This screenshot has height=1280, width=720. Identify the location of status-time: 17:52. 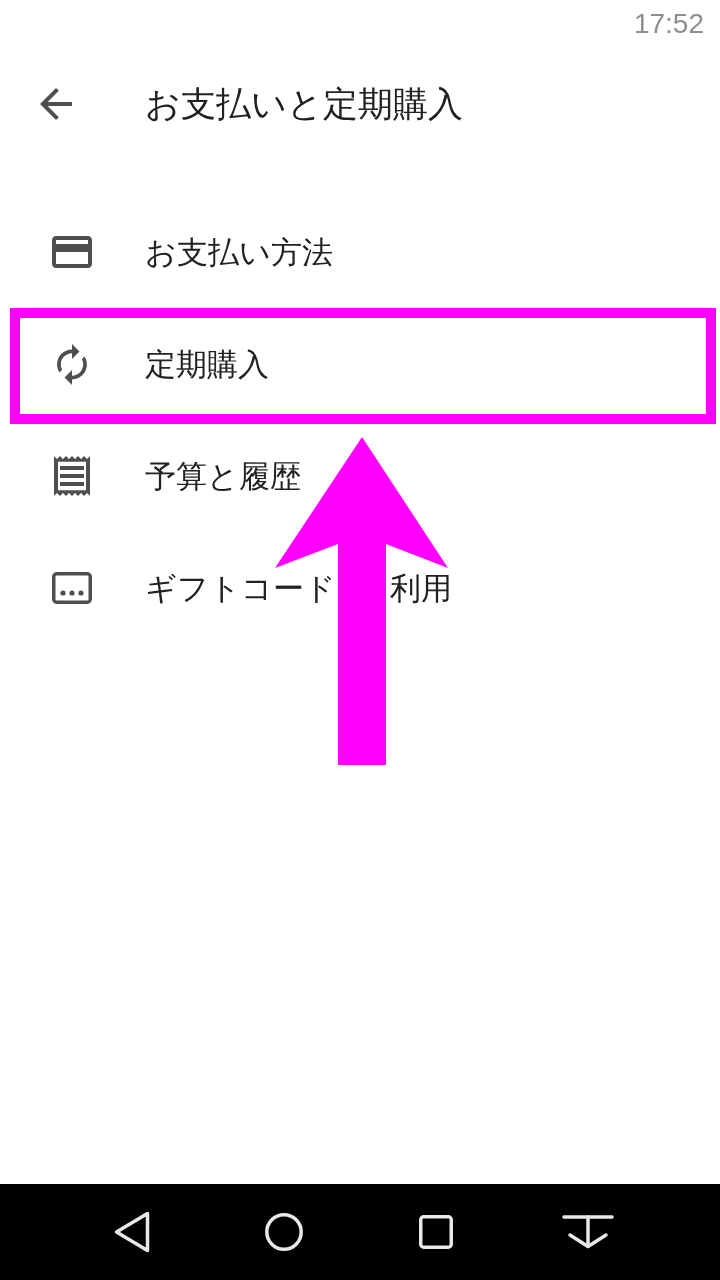
(668, 24).